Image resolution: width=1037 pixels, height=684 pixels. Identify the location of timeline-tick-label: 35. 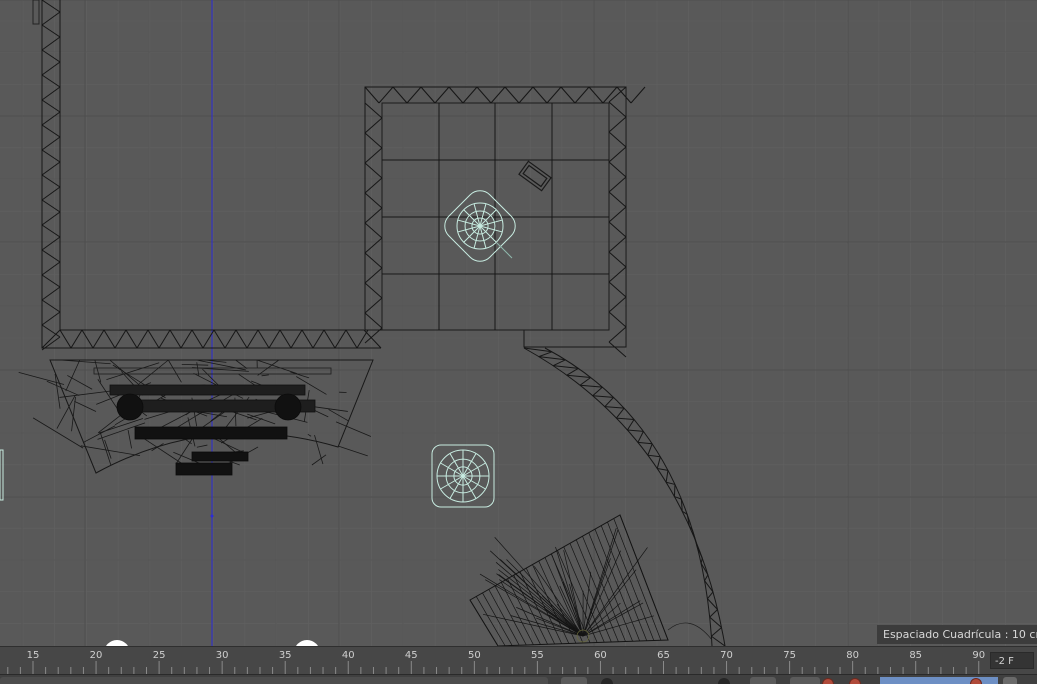
(285, 655).